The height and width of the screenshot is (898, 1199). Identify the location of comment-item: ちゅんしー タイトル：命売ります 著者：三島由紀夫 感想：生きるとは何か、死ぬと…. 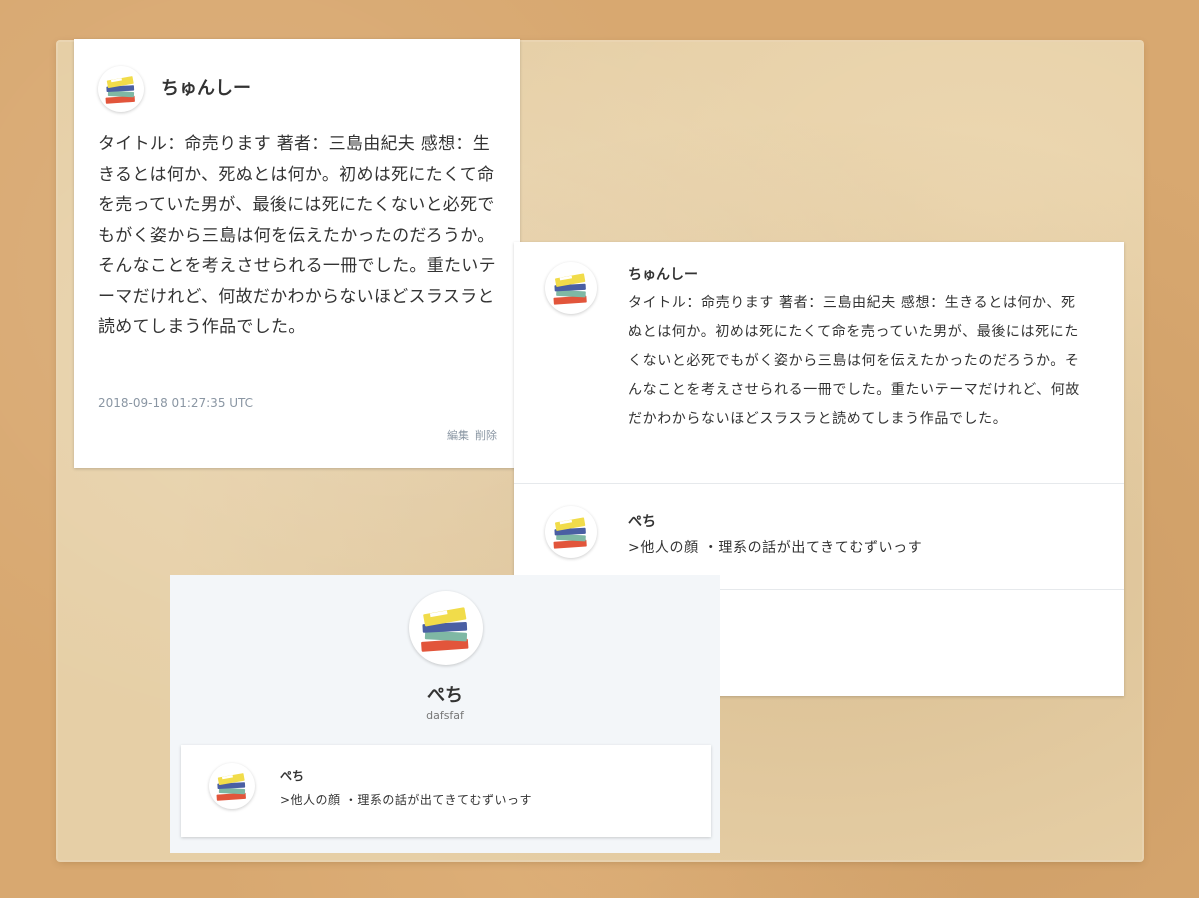
(819, 363).